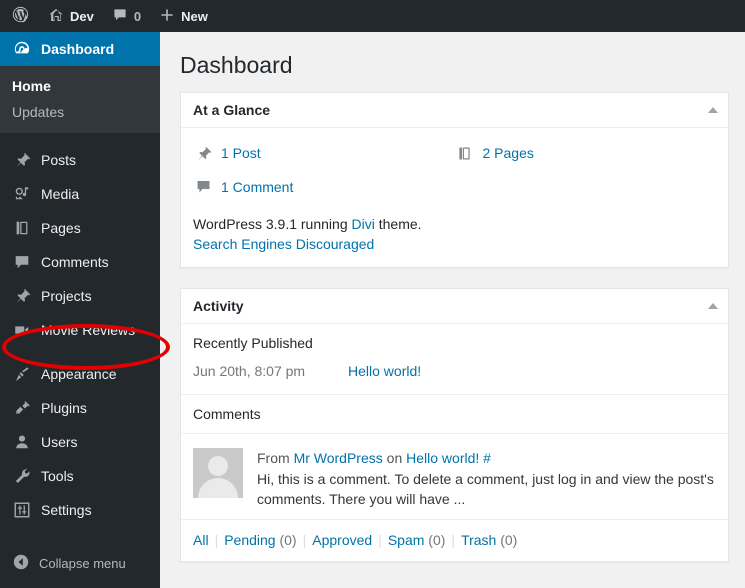  What do you see at coordinates (227, 153) in the screenshot?
I see `glance-posts-link: 1 Post` at bounding box center [227, 153].